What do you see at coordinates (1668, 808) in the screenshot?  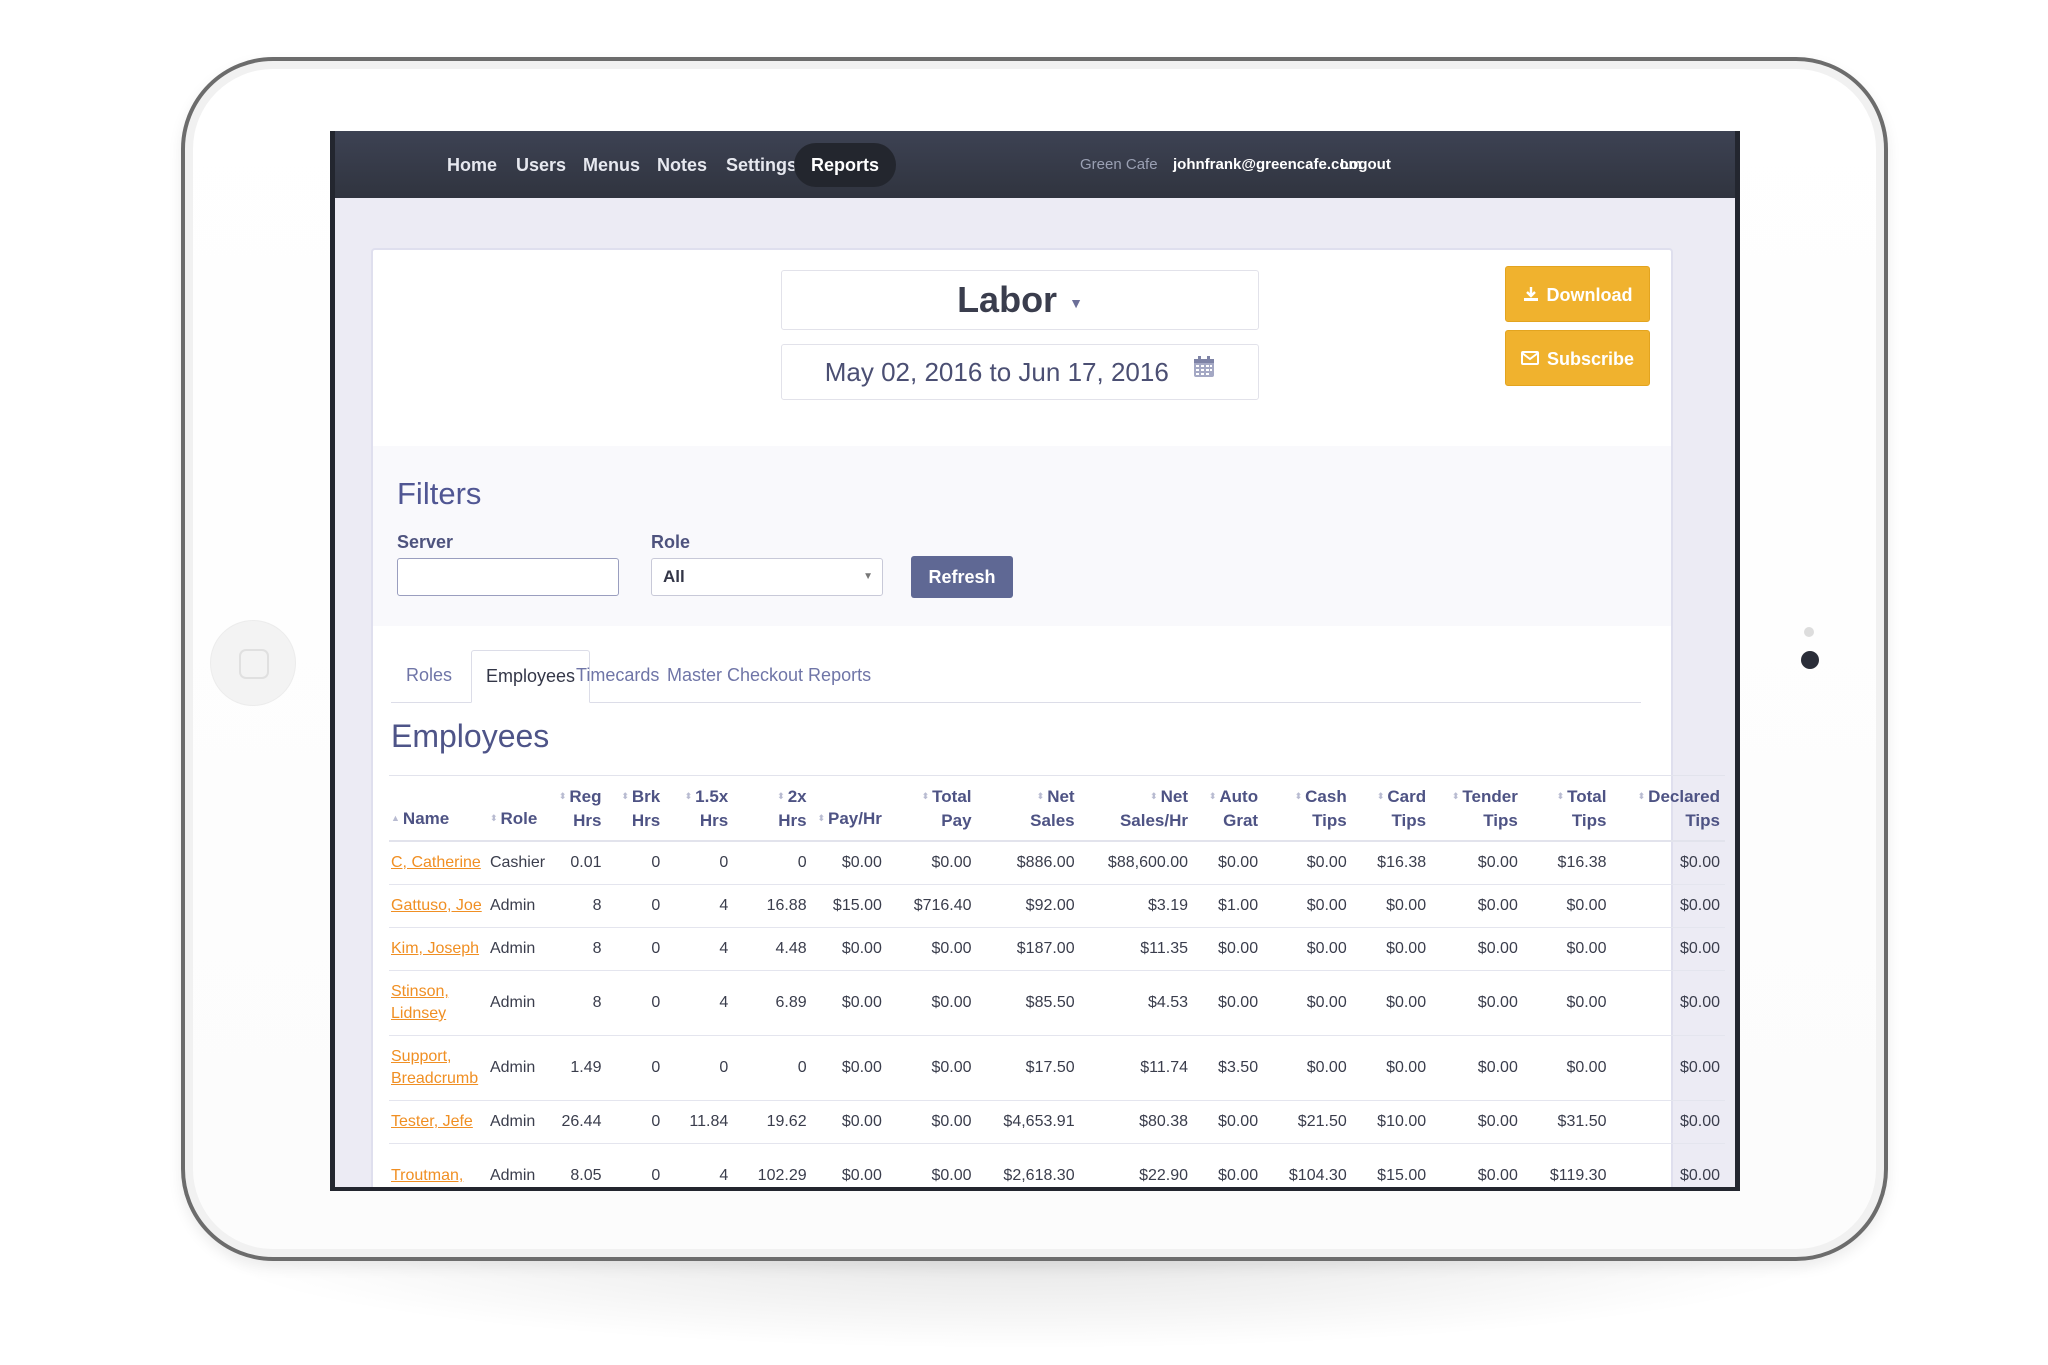 I see `column-header: ⬍ Declared Tips` at bounding box center [1668, 808].